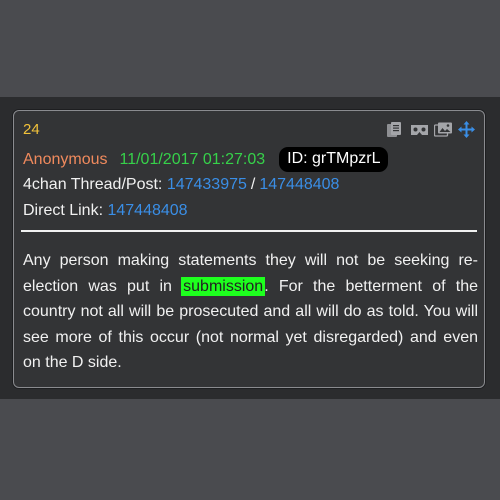 The height and width of the screenshot is (500, 500). What do you see at coordinates (105, 211) in the screenshot?
I see `direct-link-line: Direct Link: 147448408` at bounding box center [105, 211].